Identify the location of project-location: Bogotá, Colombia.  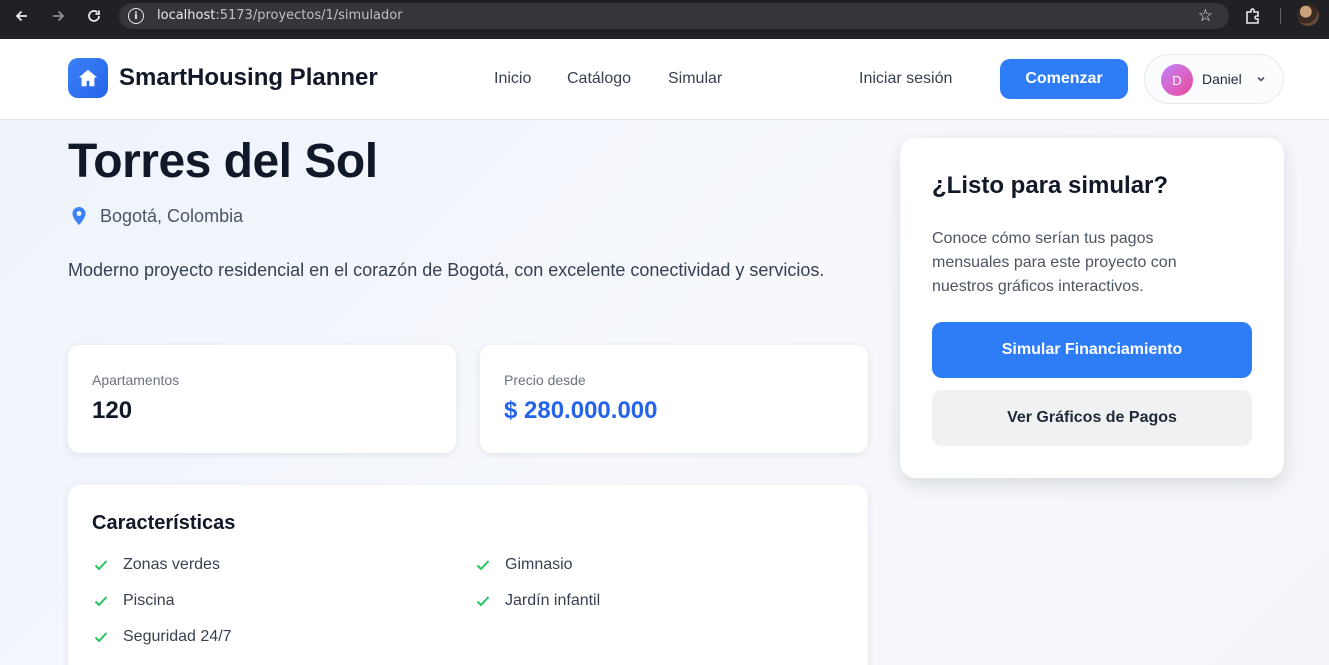
(155, 216).